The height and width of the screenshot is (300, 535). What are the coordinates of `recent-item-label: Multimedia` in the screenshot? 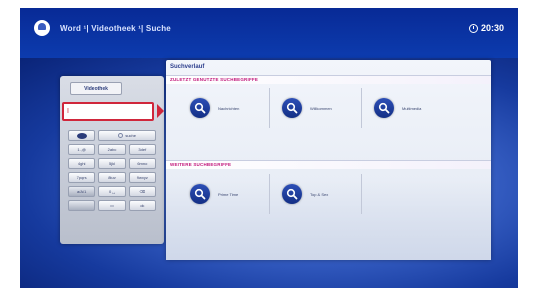 It's located at (412, 108).